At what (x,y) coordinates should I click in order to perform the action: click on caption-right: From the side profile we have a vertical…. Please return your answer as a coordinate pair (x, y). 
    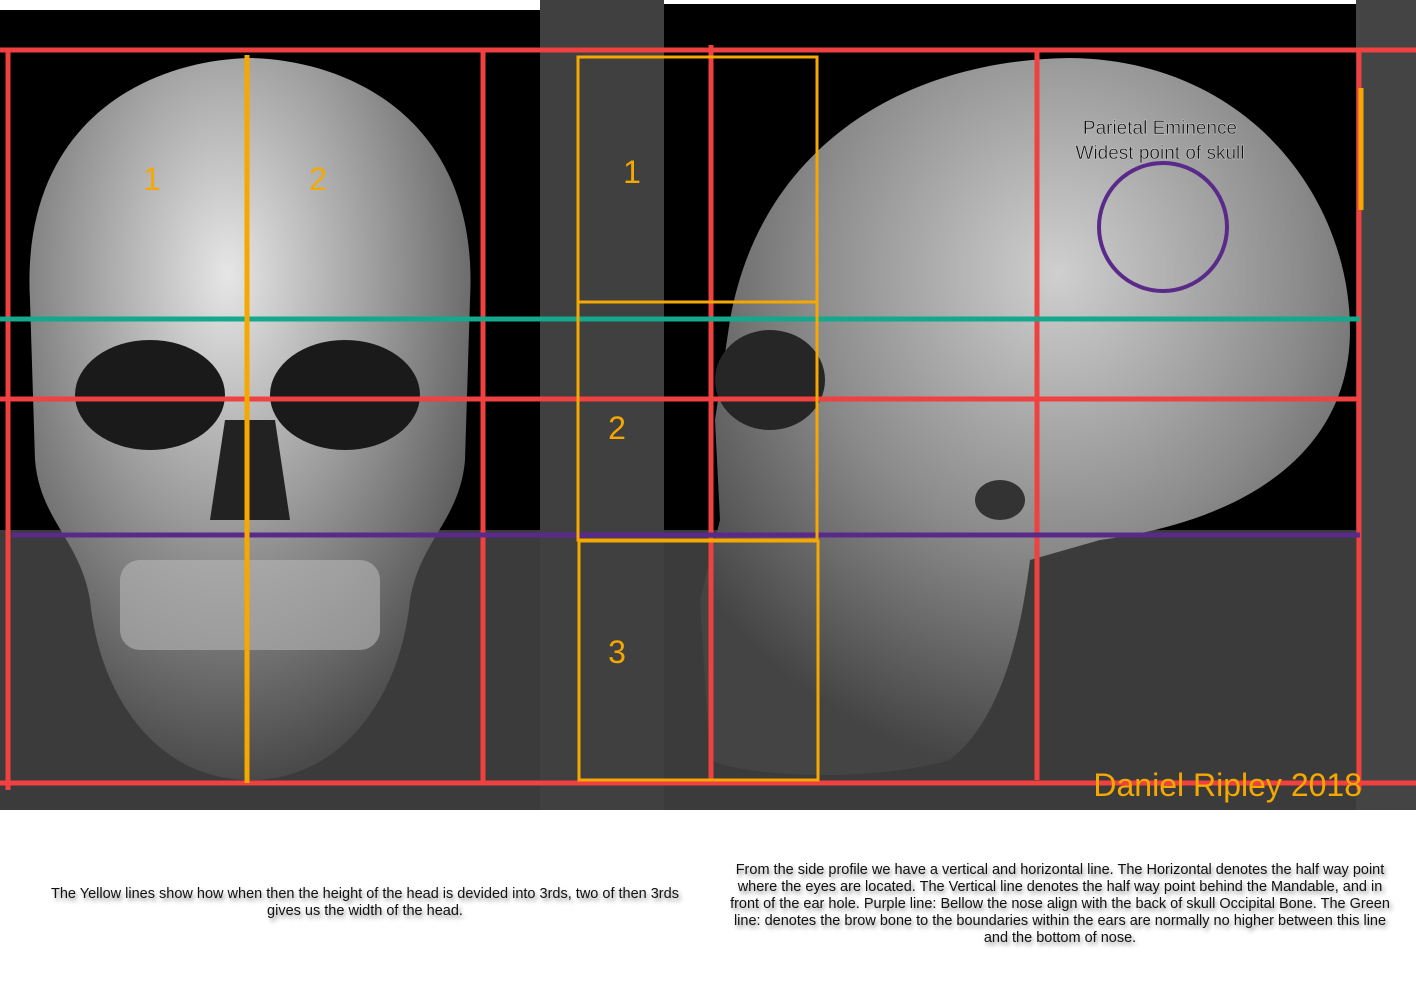
    Looking at the image, I should click on (1060, 904).